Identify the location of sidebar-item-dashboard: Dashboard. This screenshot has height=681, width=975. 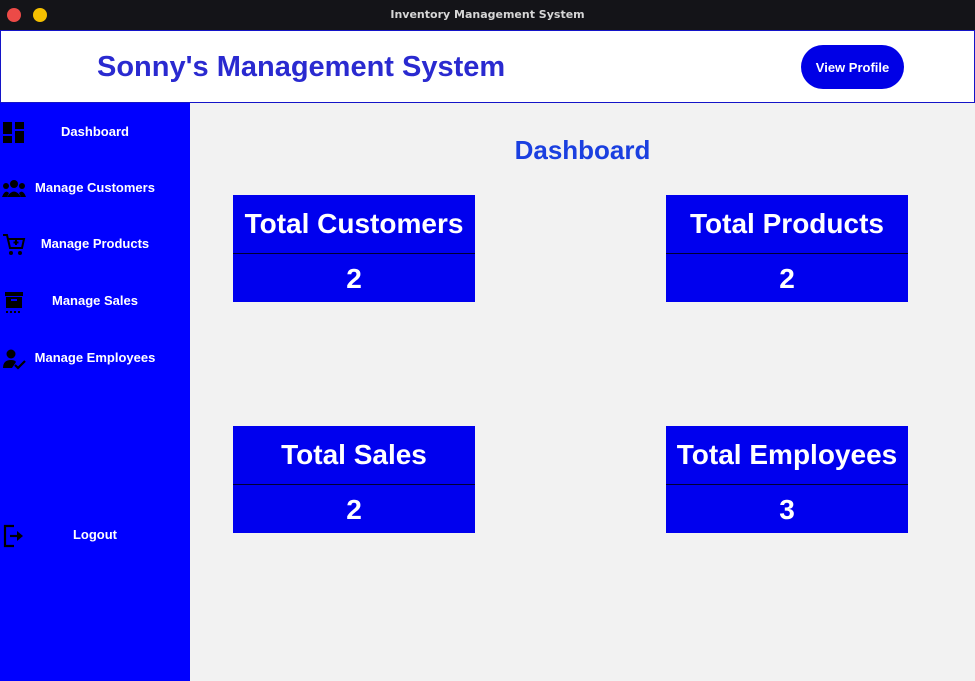
(95, 132).